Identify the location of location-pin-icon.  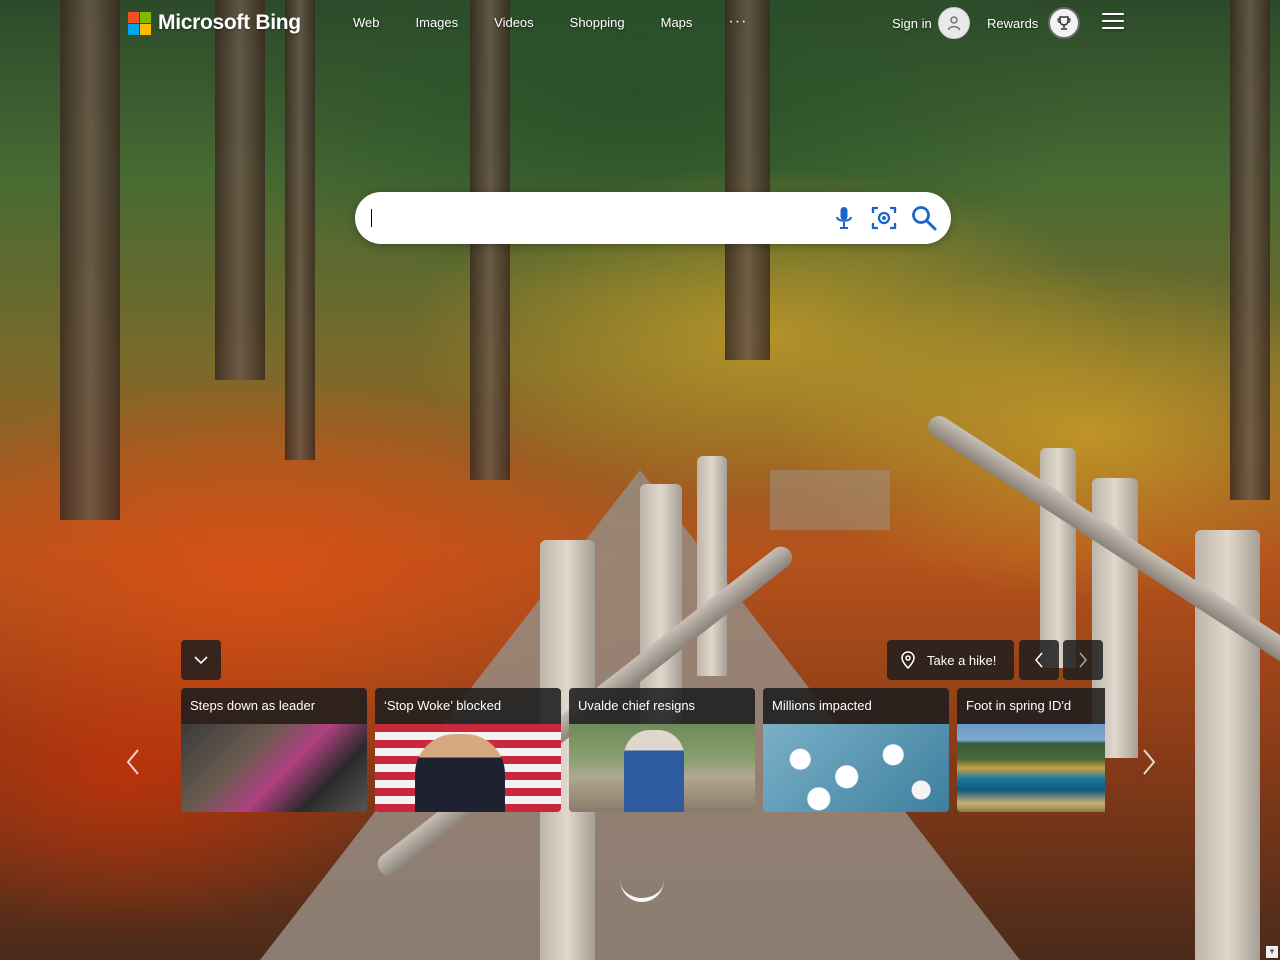
(908, 660).